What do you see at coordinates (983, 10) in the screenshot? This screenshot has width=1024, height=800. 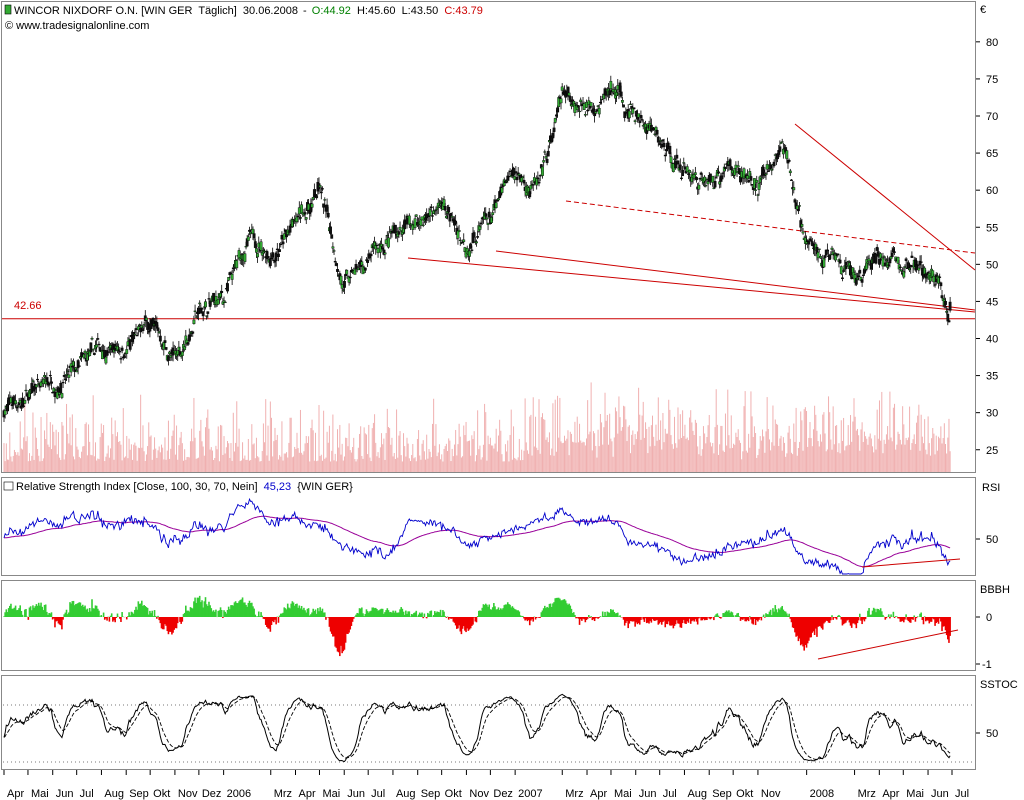 I see `currency-label: €` at bounding box center [983, 10].